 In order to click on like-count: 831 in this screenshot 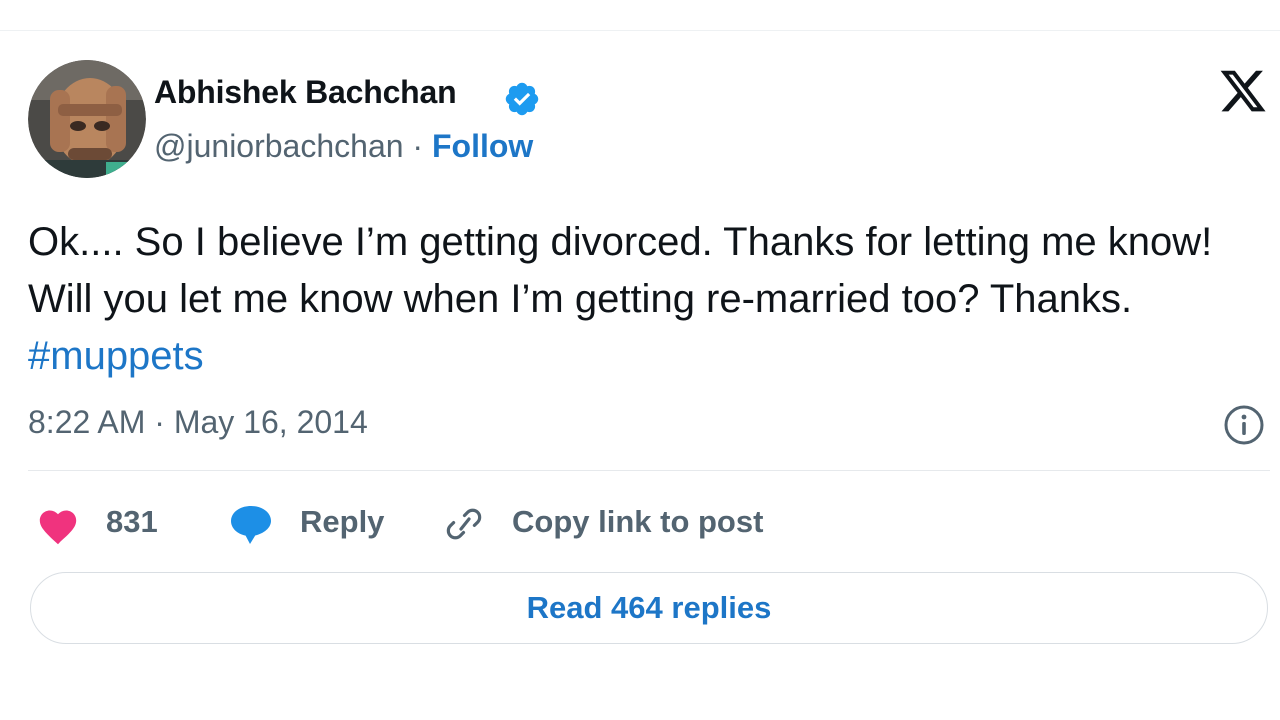, I will do `click(132, 522)`.